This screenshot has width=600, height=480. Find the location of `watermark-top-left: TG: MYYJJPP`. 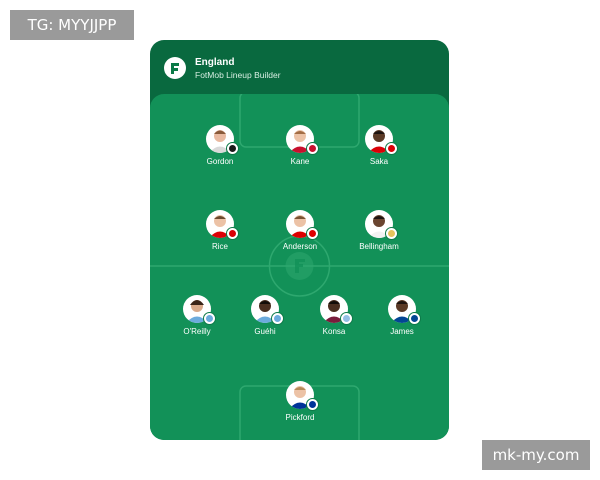

watermark-top-left: TG: MYYJJPP is located at coordinates (72, 25).